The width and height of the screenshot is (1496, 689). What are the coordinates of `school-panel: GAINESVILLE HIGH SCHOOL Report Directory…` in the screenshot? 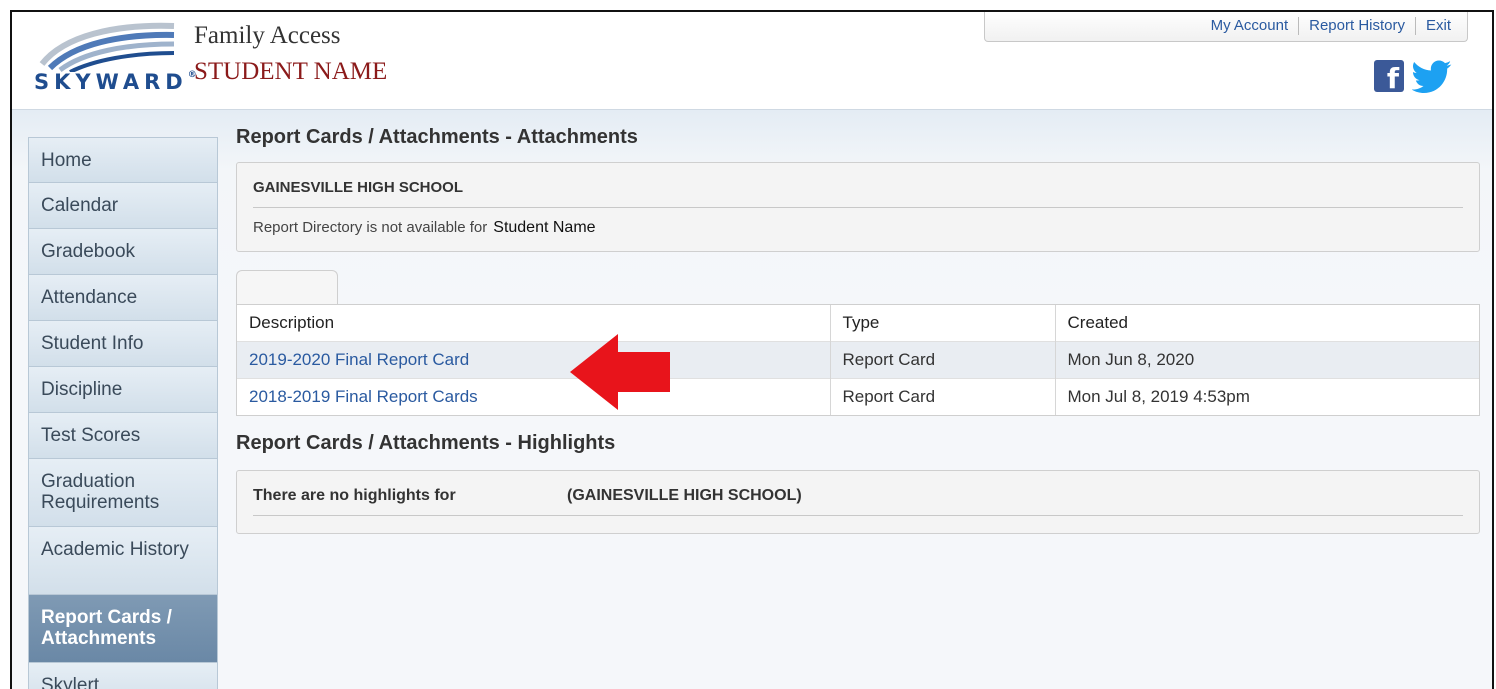 It's located at (858, 207).